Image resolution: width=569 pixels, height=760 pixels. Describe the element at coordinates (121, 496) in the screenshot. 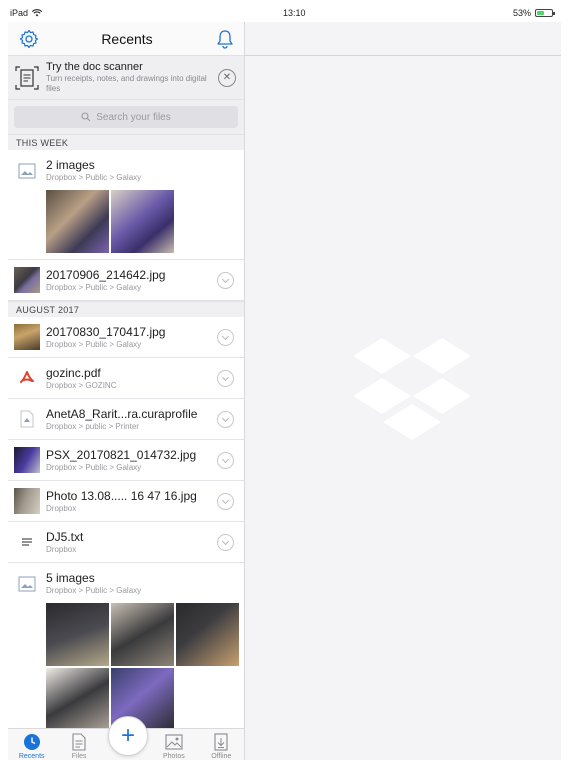

I see `file-name: Photo 13.08..... 16 47 16.jpg` at that location.